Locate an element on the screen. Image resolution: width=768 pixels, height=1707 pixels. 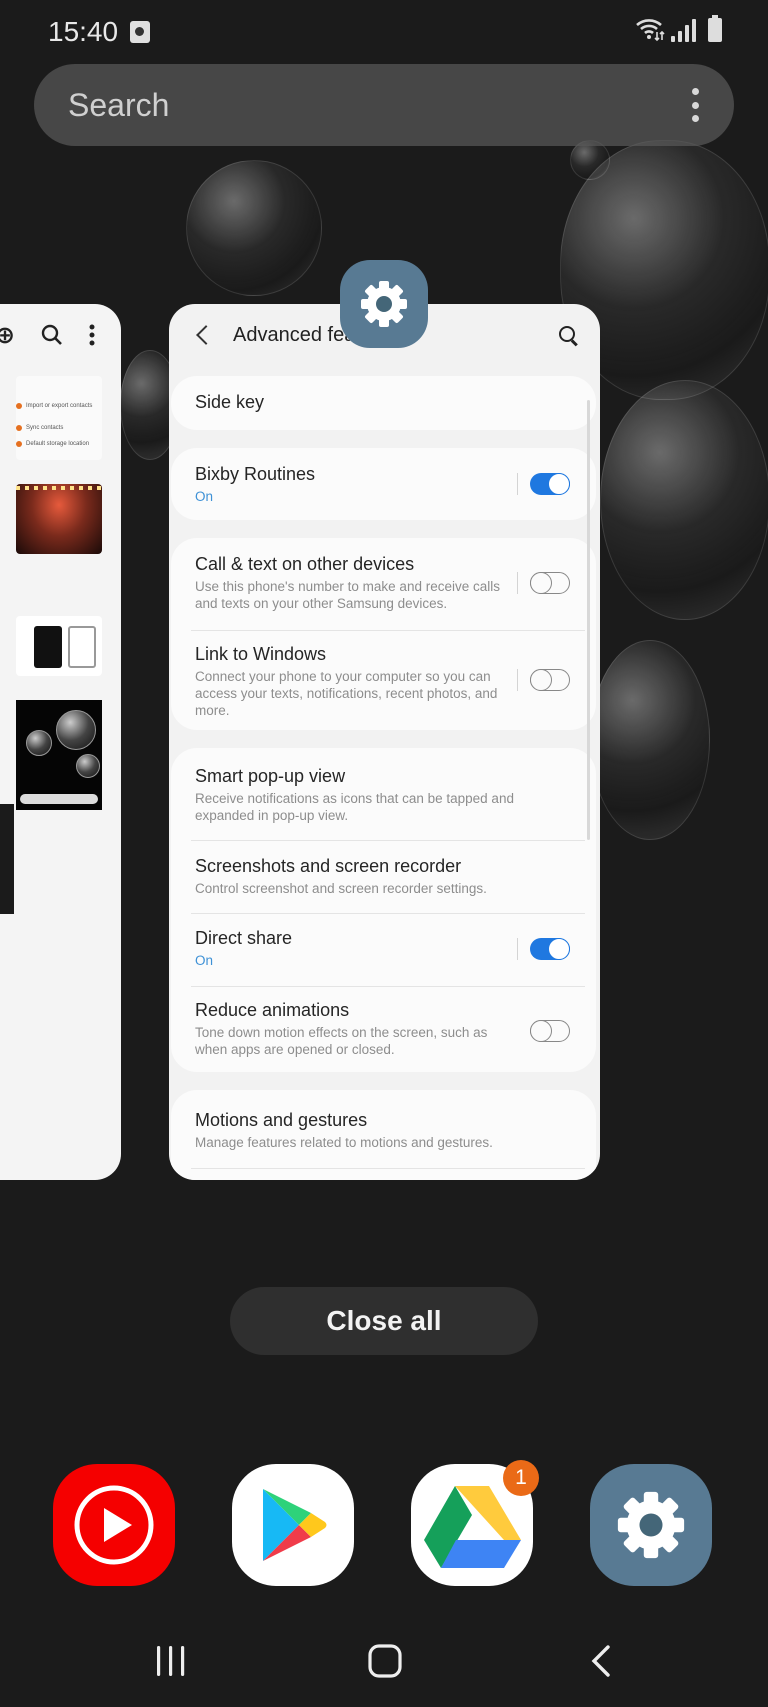
scrollbar is located at coordinates (588, 620).